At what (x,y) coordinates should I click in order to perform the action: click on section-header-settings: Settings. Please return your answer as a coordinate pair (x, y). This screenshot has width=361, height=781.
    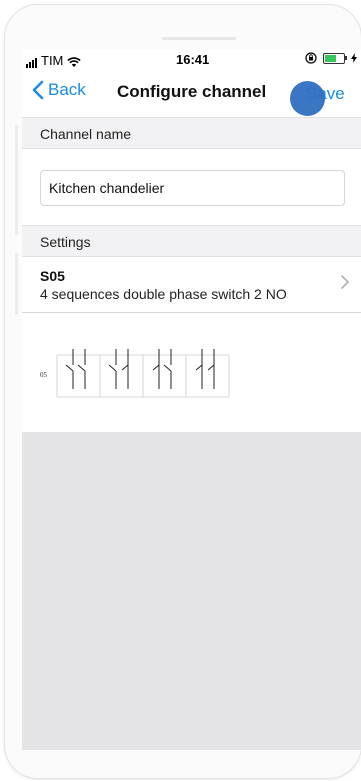
    Looking at the image, I should click on (191, 241).